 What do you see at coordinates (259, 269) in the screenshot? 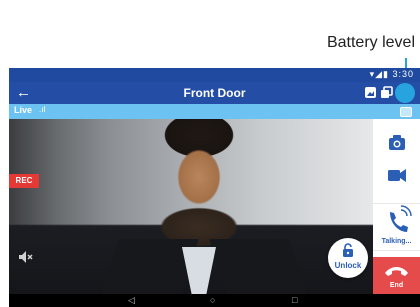
I see `video-subject-shoulder-right` at bounding box center [259, 269].